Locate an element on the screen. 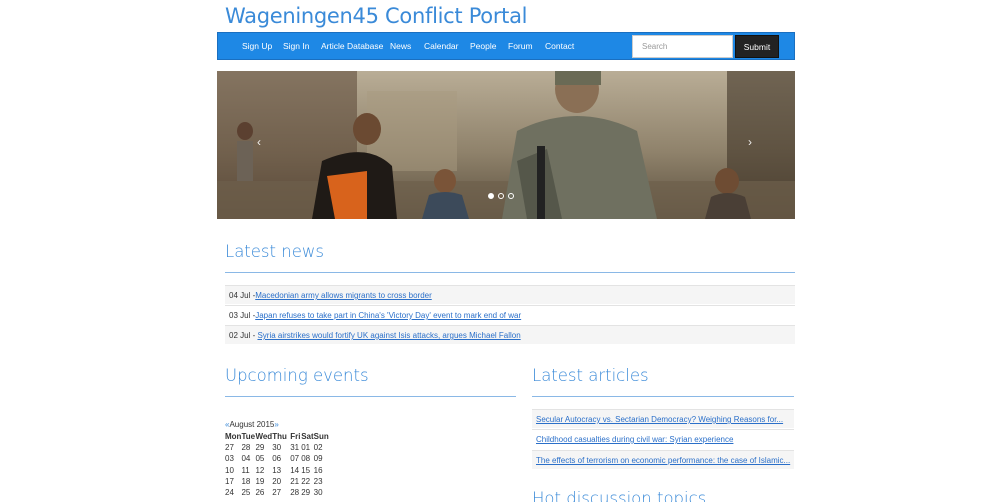  calendar-week: 03 04 05 06 07 08 09 is located at coordinates (277, 458).